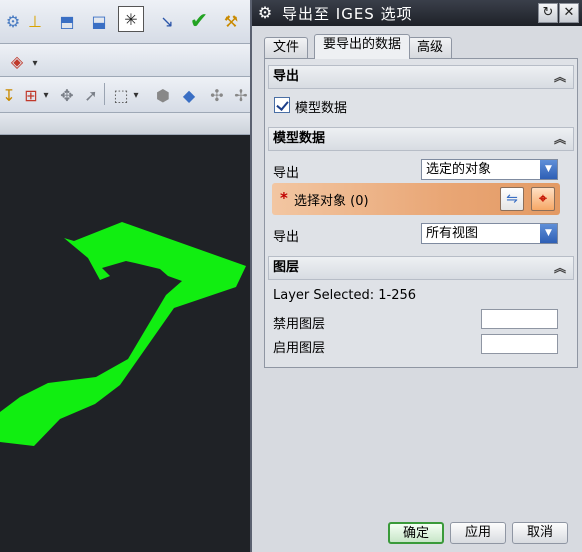  What do you see at coordinates (543, 199) in the screenshot?
I see `crosshair-icon: ⌖` at bounding box center [543, 199].